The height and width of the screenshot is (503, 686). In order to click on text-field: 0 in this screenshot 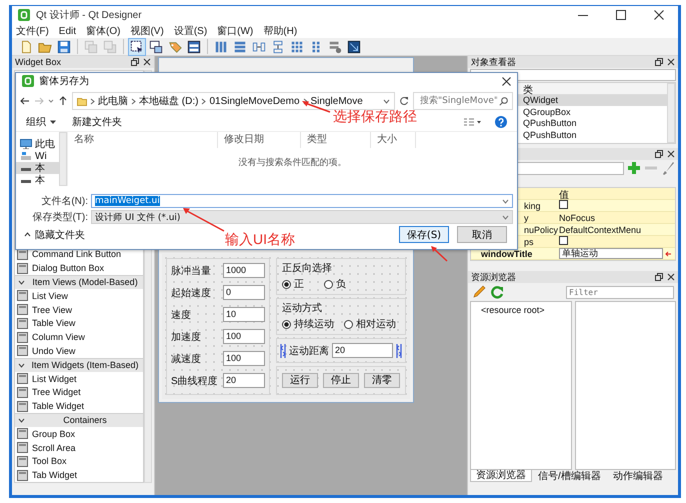, I will do `click(244, 292)`.